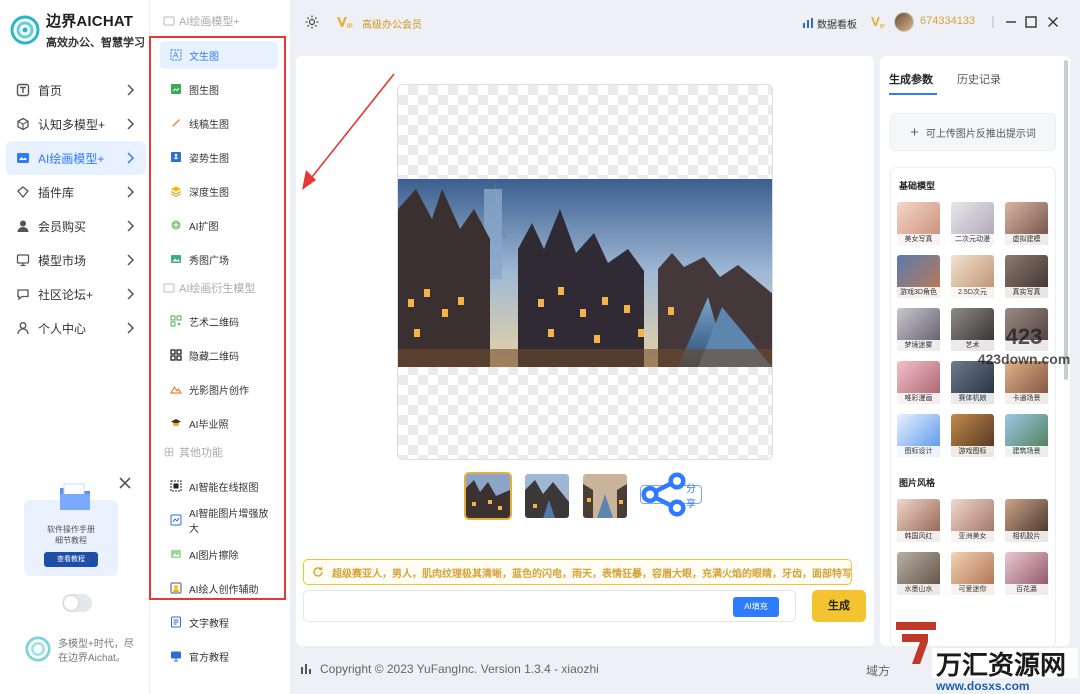 The image size is (1080, 694). What do you see at coordinates (209, 425) in the screenshot?
I see `submenu-label: AI毕业照` at bounding box center [209, 425].